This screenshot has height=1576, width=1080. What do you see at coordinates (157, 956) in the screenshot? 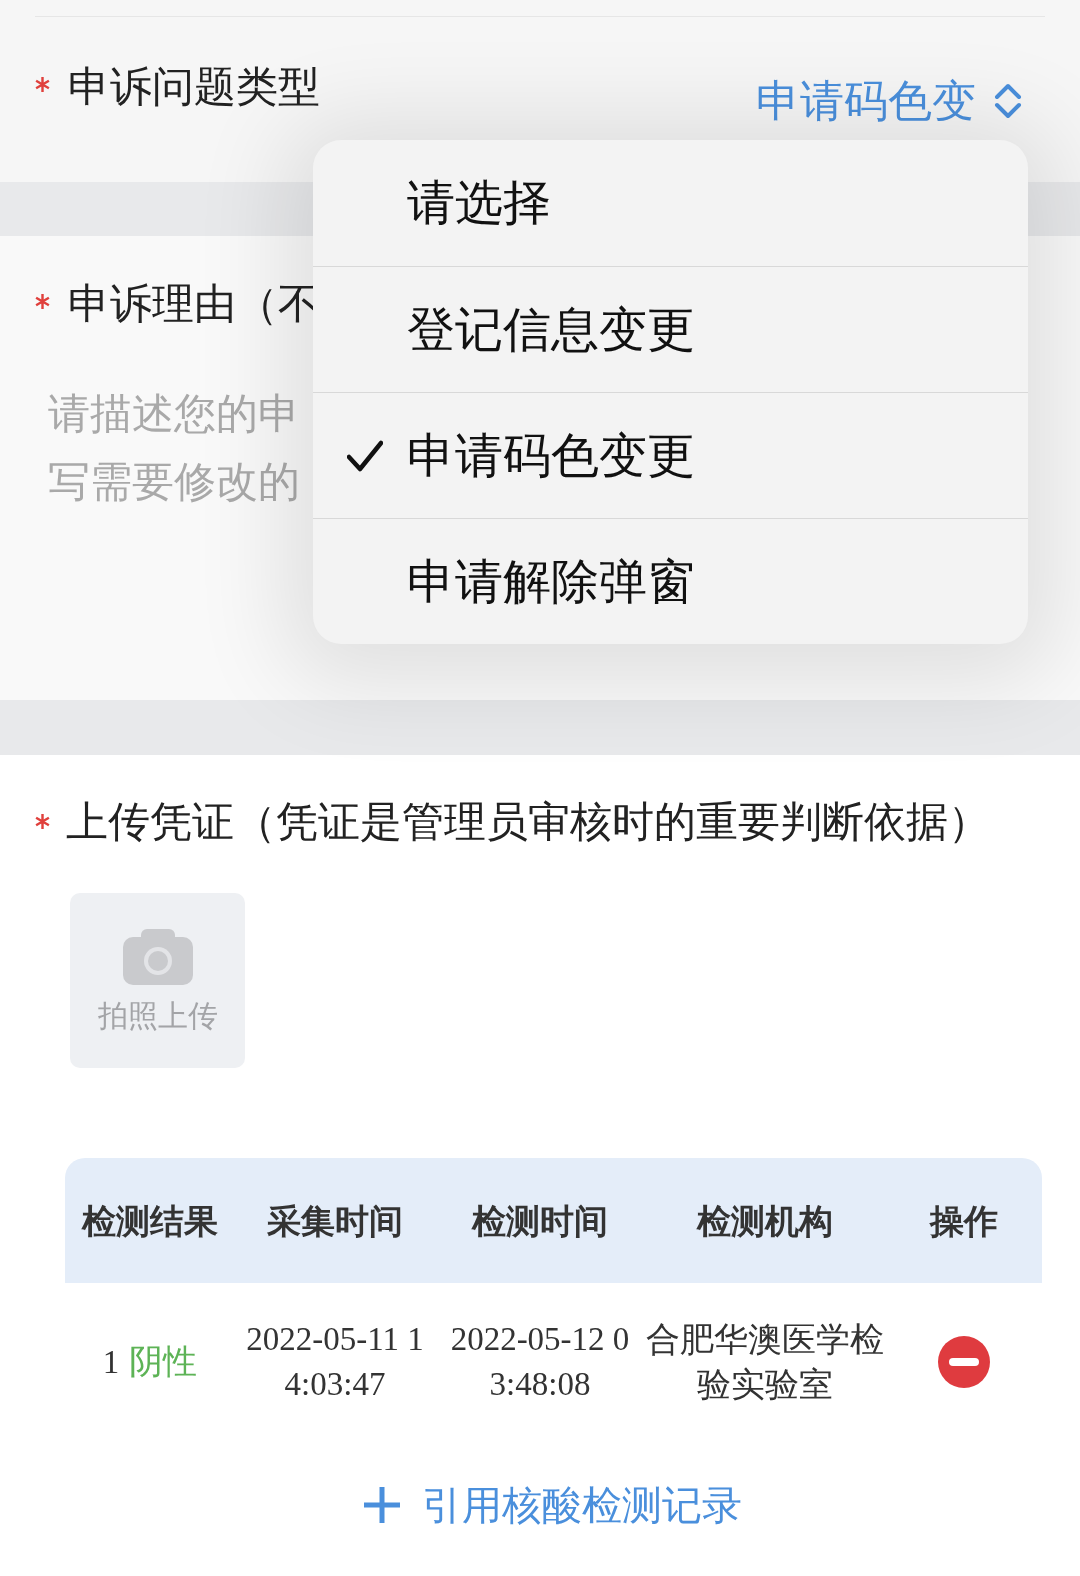
I see `camera-icon` at bounding box center [157, 956].